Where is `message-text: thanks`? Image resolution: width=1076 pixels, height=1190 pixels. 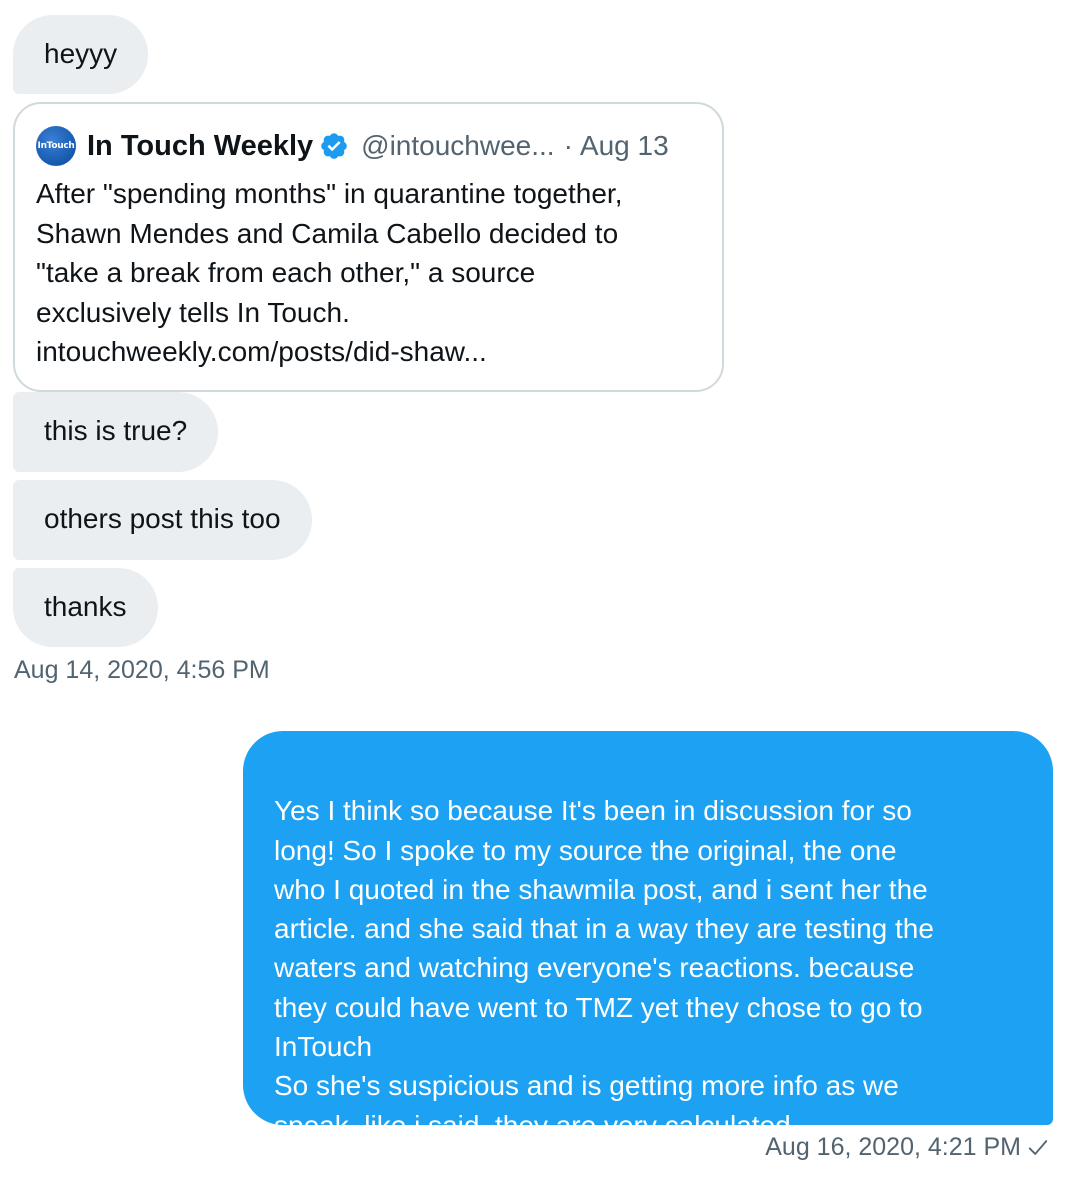
message-text: thanks is located at coordinates (85, 606).